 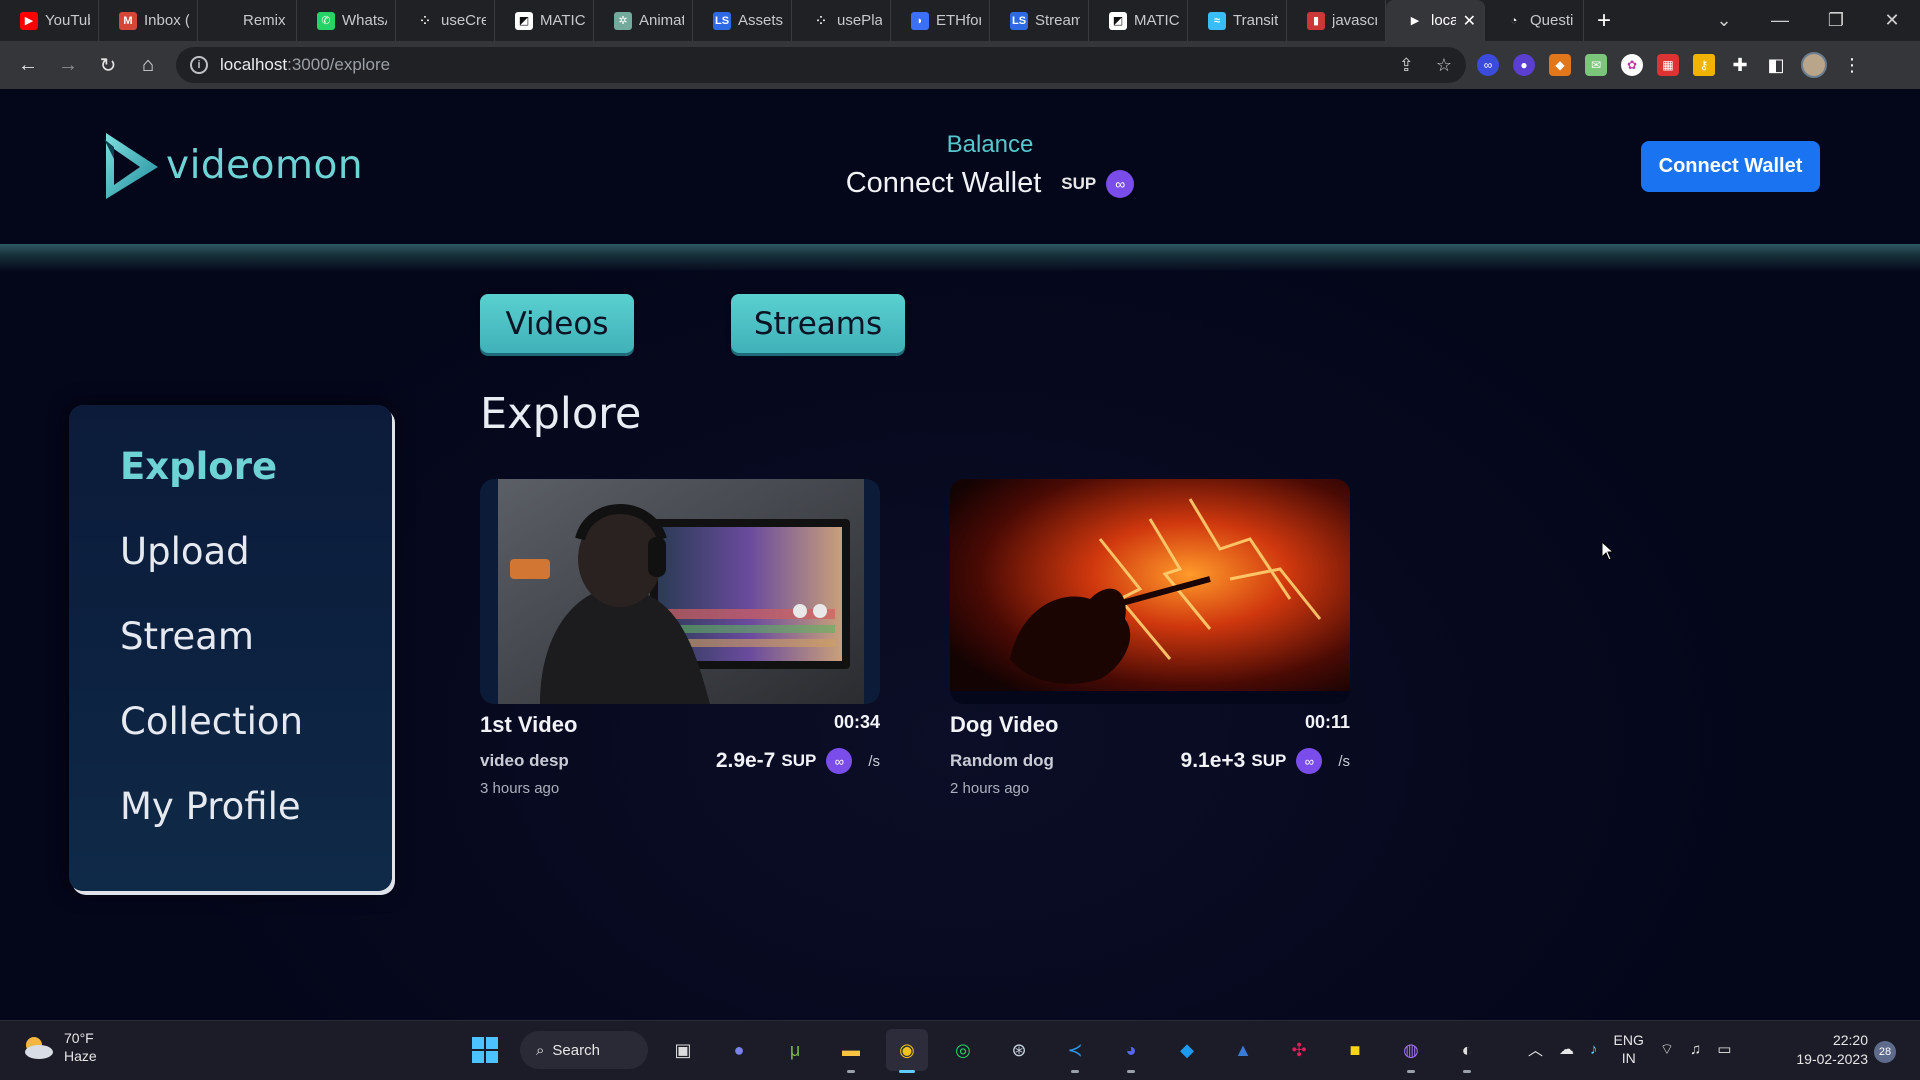 I want to click on extension-puzzle-red-icon: ▦, so click(x=1668, y=65).